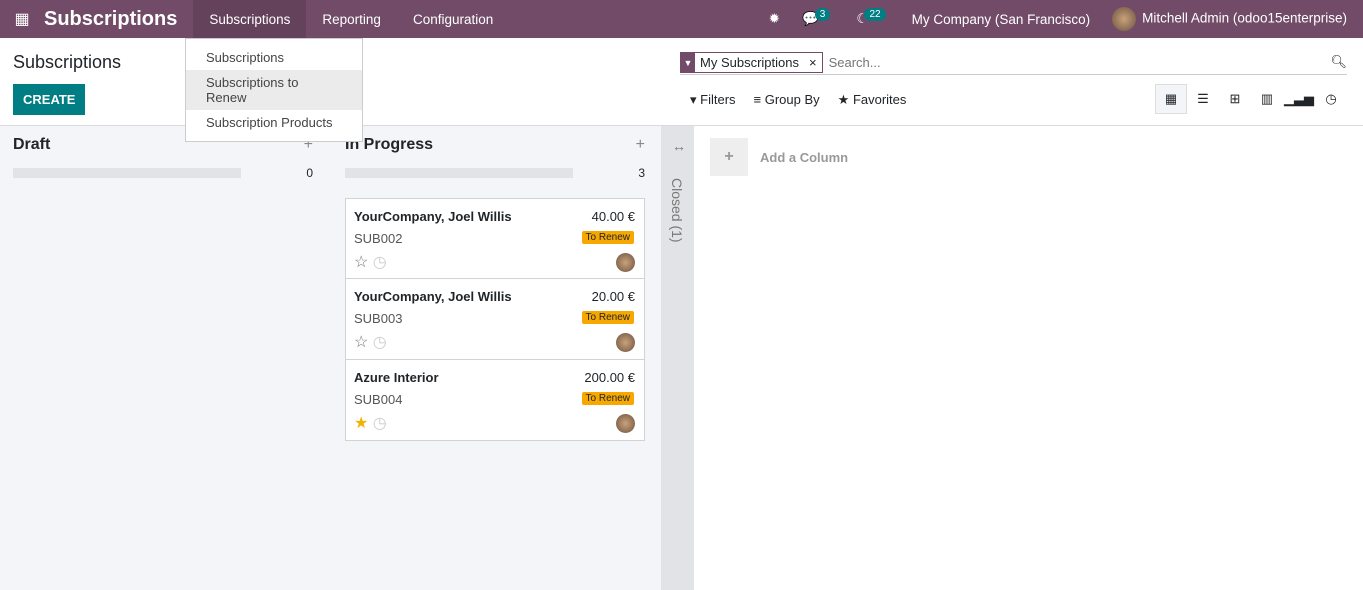 The height and width of the screenshot is (590, 1363). What do you see at coordinates (688, 62) in the screenshot?
I see `filter-icon: ▼` at bounding box center [688, 62].